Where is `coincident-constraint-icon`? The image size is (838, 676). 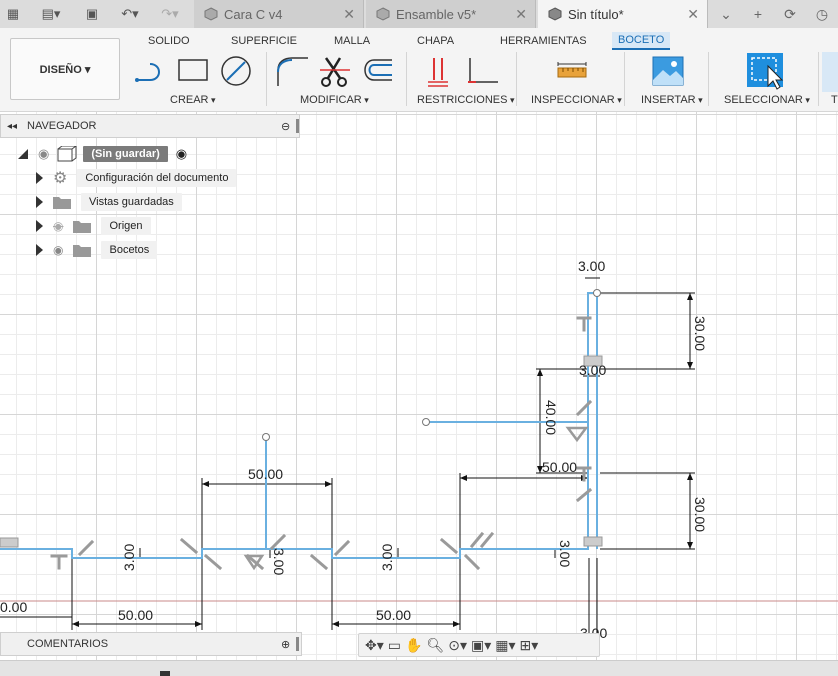 coincident-constraint-icon is located at coordinates (439, 71).